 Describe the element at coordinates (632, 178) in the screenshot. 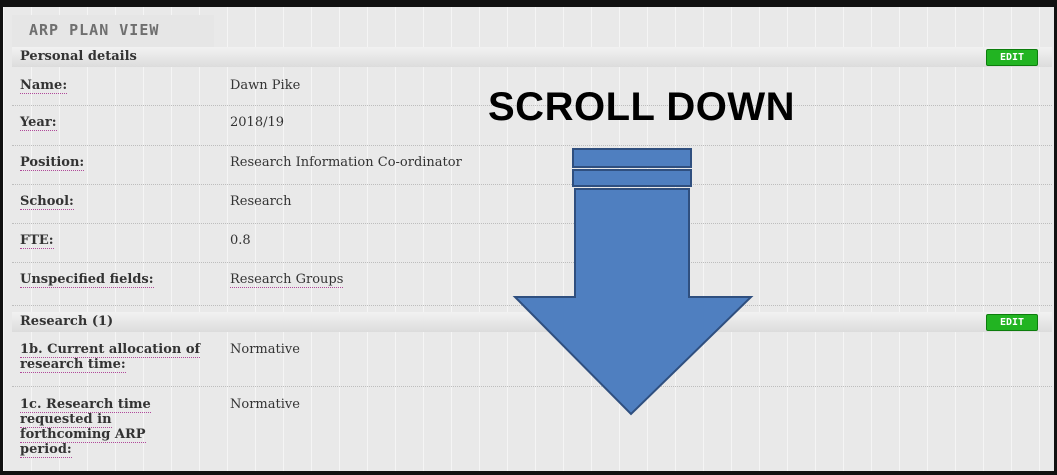

I see `arrow-stripe-middle` at that location.